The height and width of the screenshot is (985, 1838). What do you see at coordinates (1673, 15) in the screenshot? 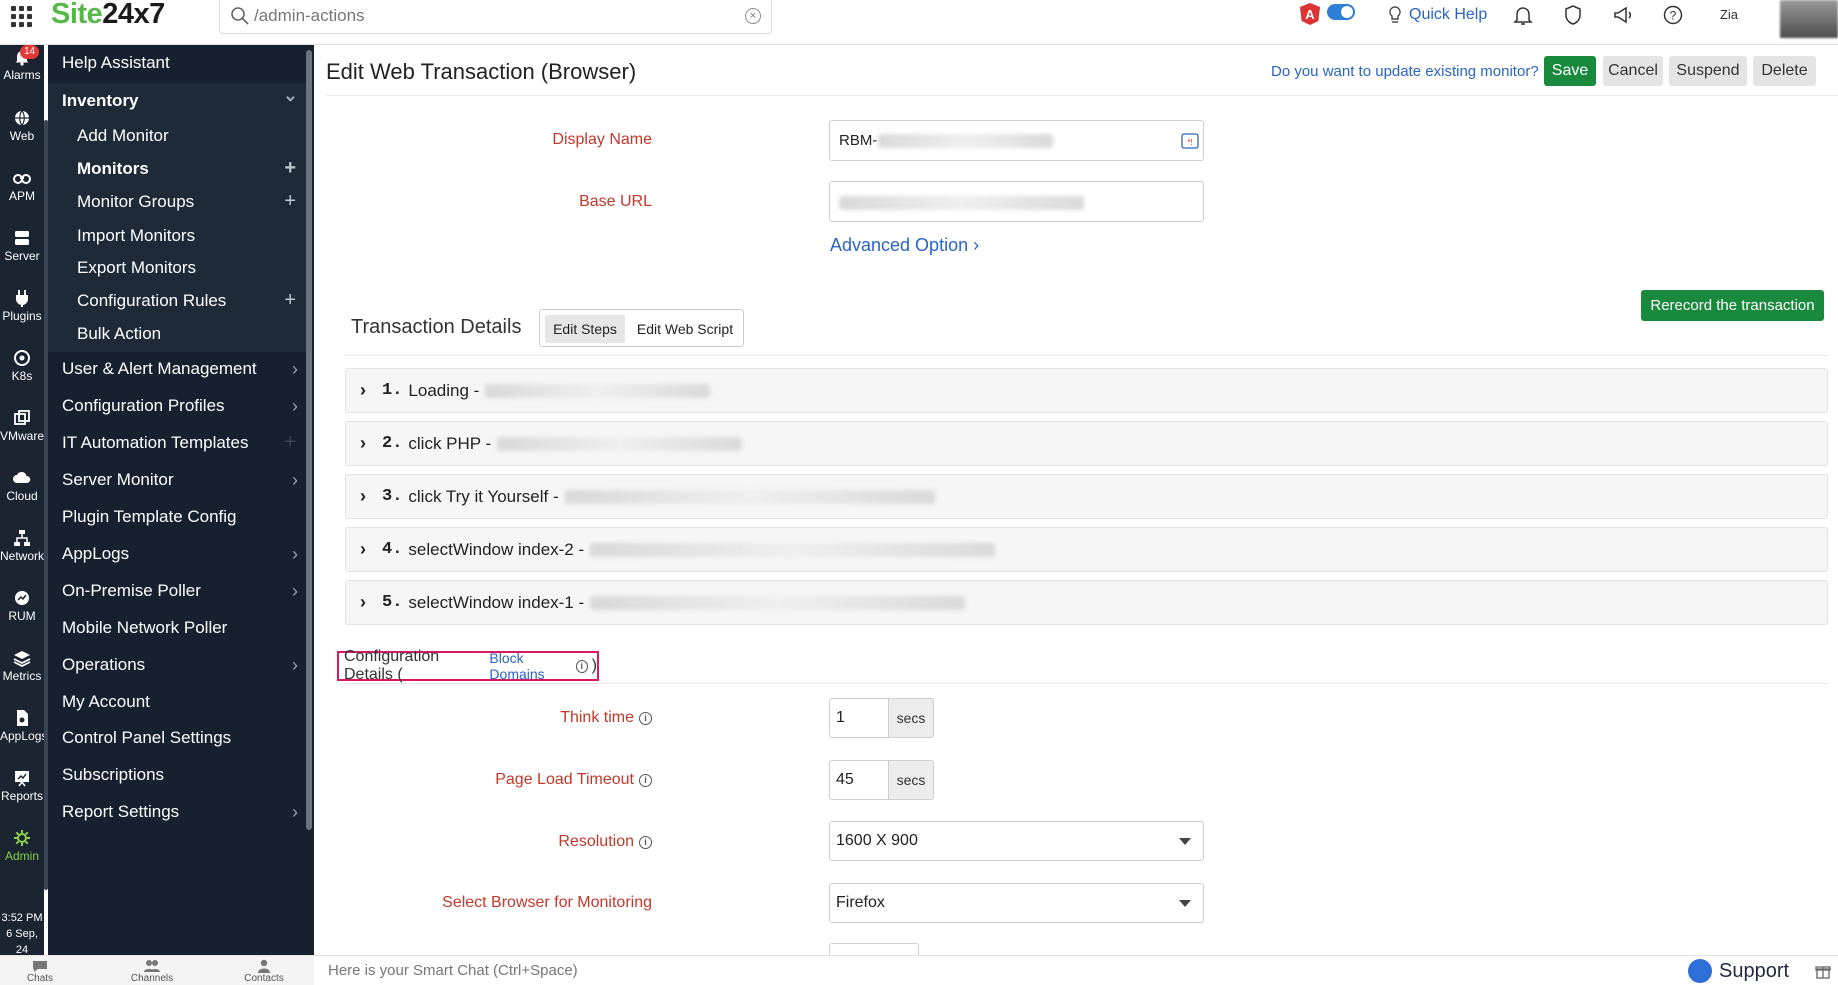
I see `help-icon: ?` at bounding box center [1673, 15].